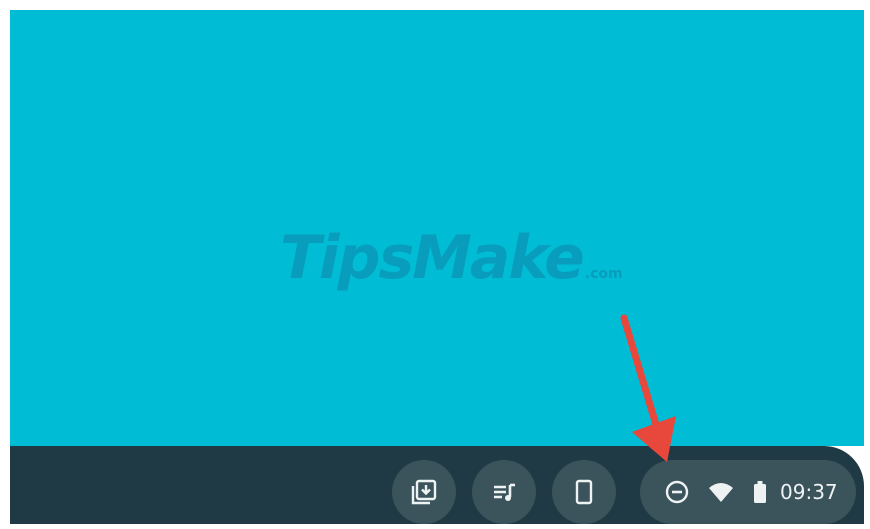 The height and width of the screenshot is (529, 870). I want to click on download-icon, so click(424, 492).